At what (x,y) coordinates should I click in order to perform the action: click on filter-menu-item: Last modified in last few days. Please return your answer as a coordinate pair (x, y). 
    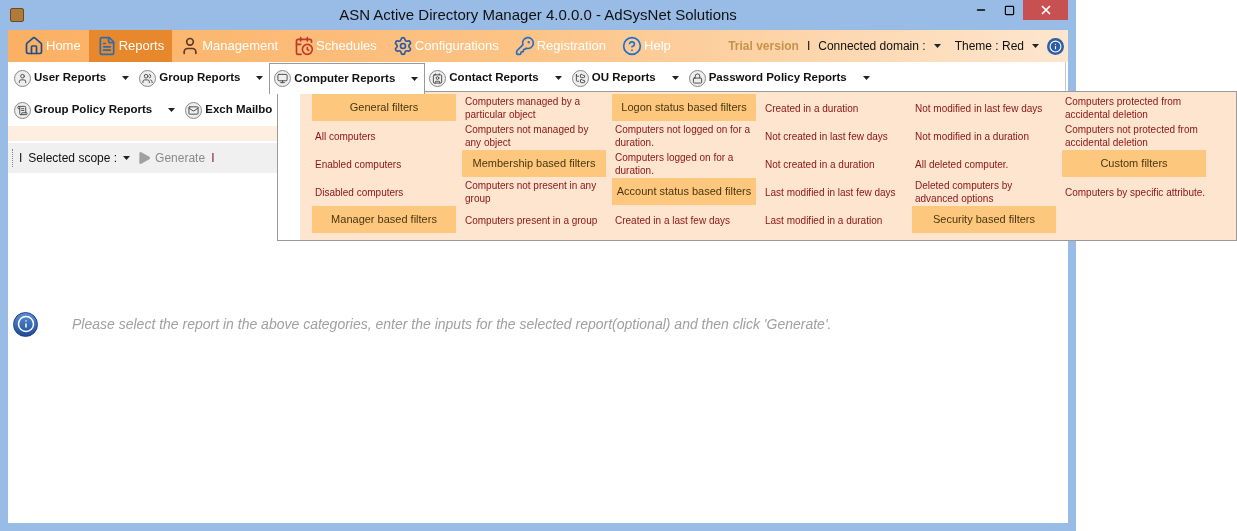
    Looking at the image, I should click on (834, 192).